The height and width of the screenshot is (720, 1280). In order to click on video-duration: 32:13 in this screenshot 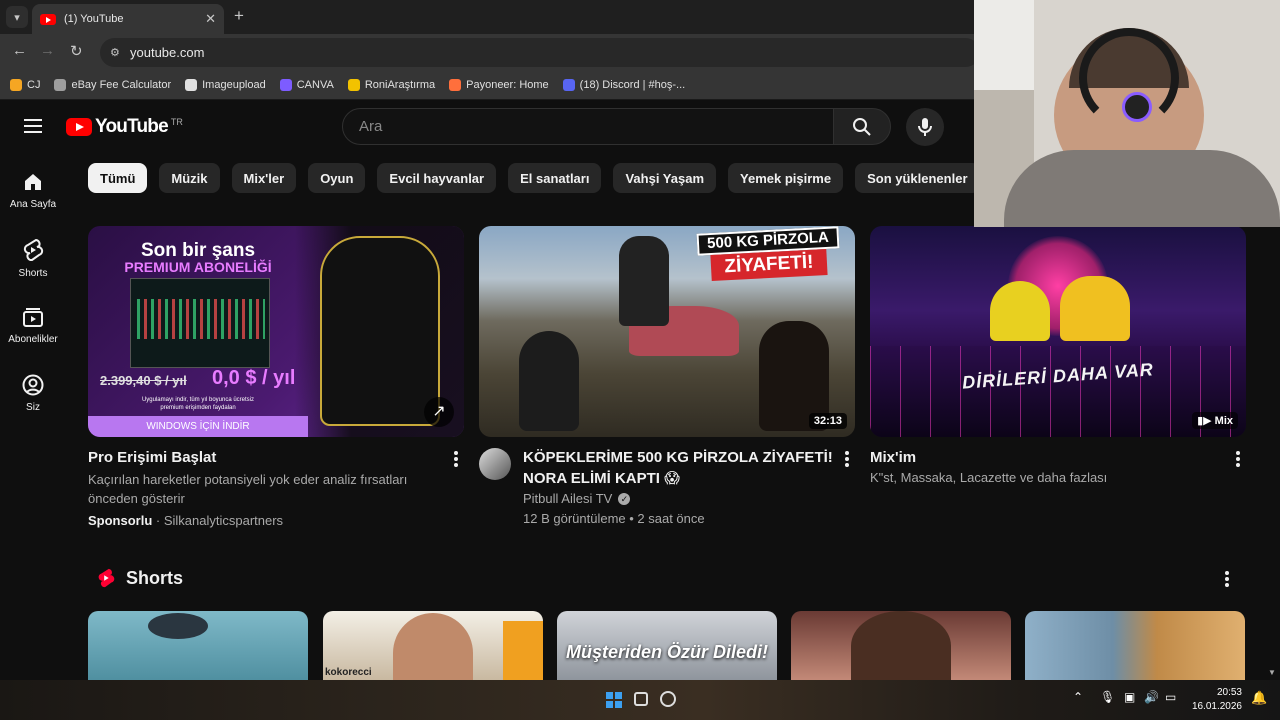, I will do `click(827, 421)`.